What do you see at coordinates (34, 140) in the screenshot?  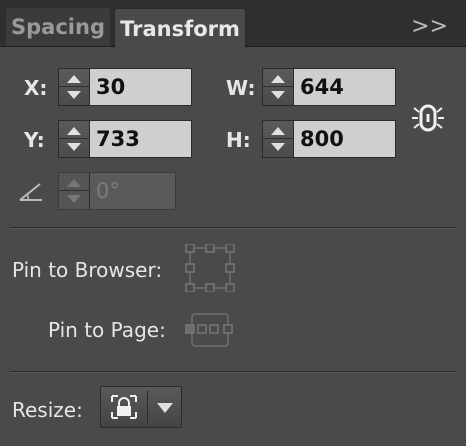 I see `y-label: Y:` at bounding box center [34, 140].